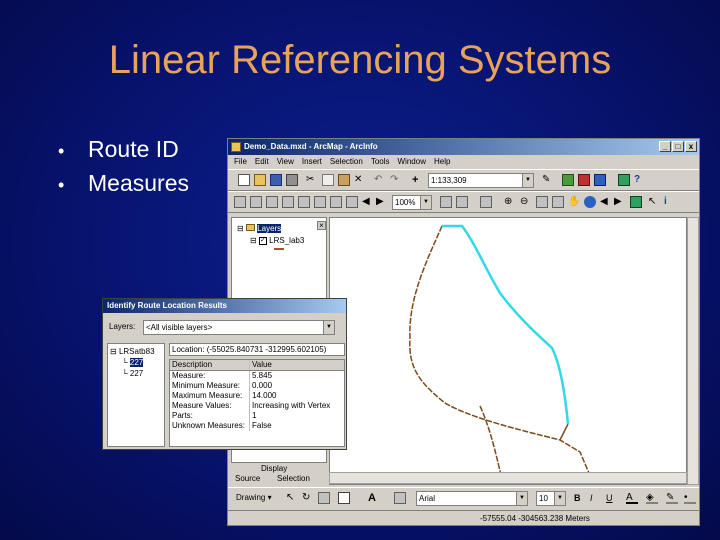  Describe the element at coordinates (568, 180) in the screenshot. I see `arctoolbox-icon` at that location.